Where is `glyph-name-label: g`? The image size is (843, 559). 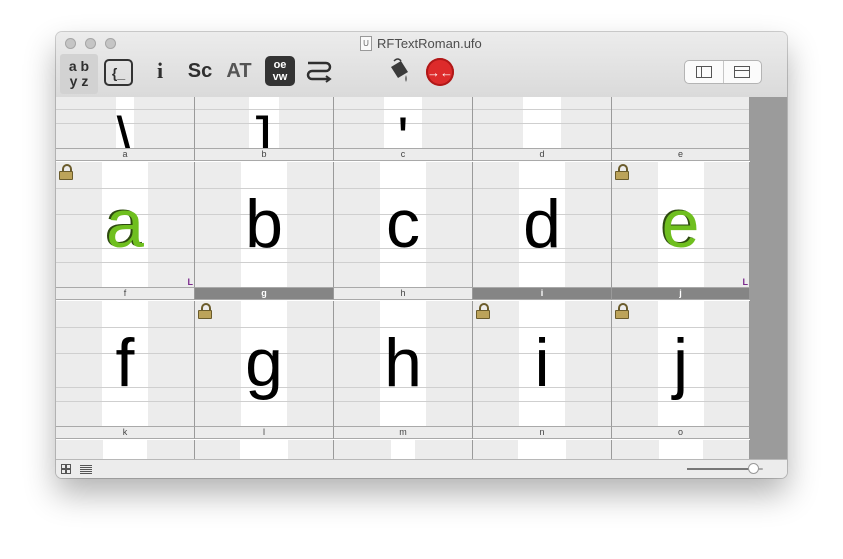 glyph-name-label: g is located at coordinates (264, 293).